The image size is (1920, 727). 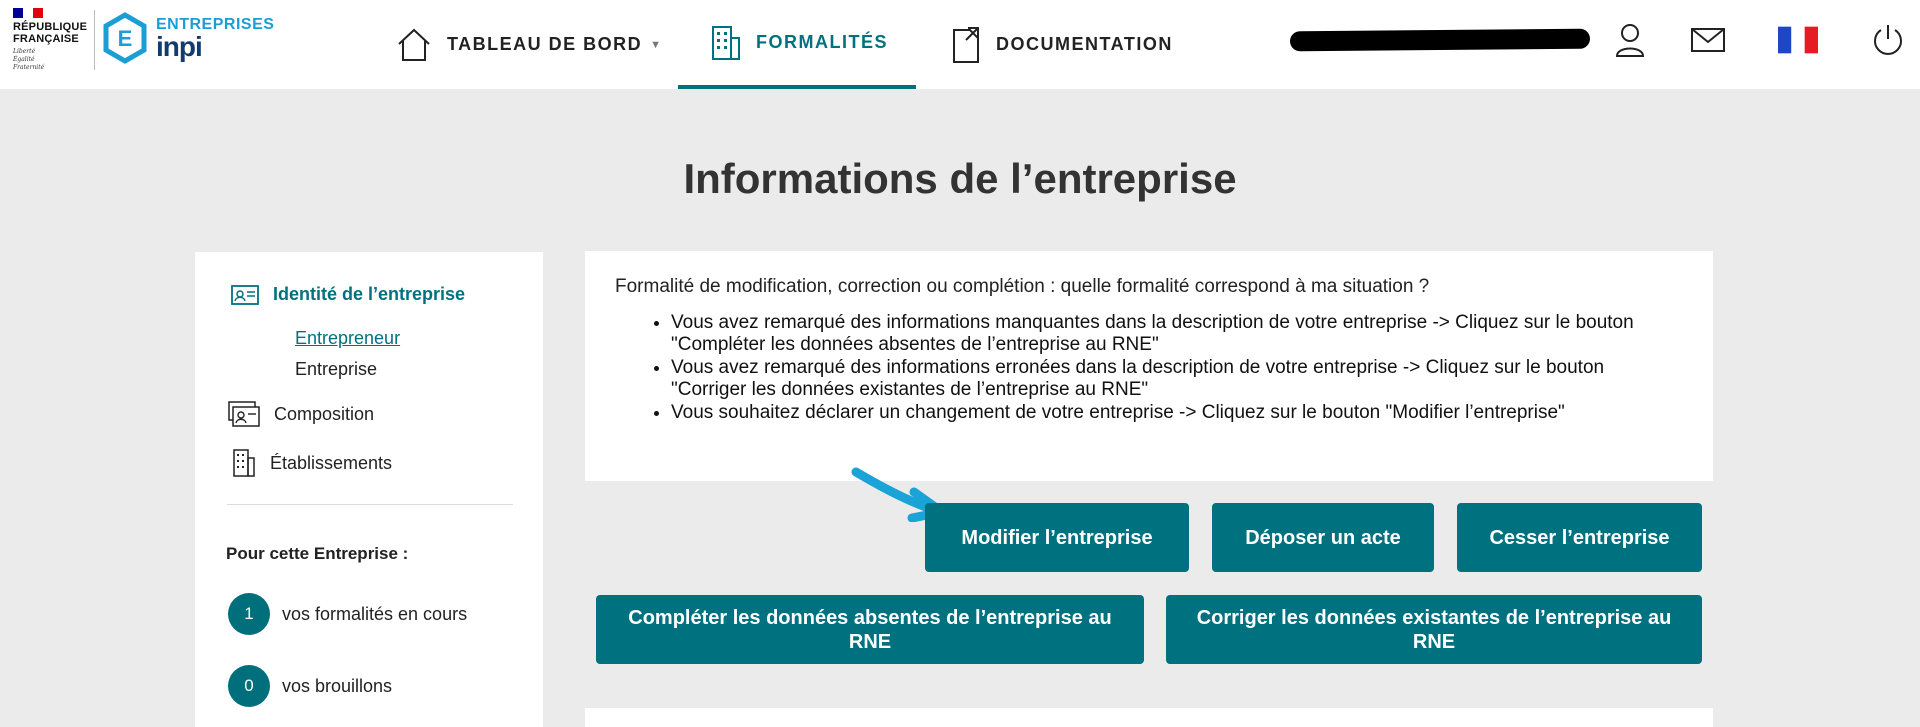 What do you see at coordinates (337, 685) in the screenshot?
I see `counter-label: vos brouillons` at bounding box center [337, 685].